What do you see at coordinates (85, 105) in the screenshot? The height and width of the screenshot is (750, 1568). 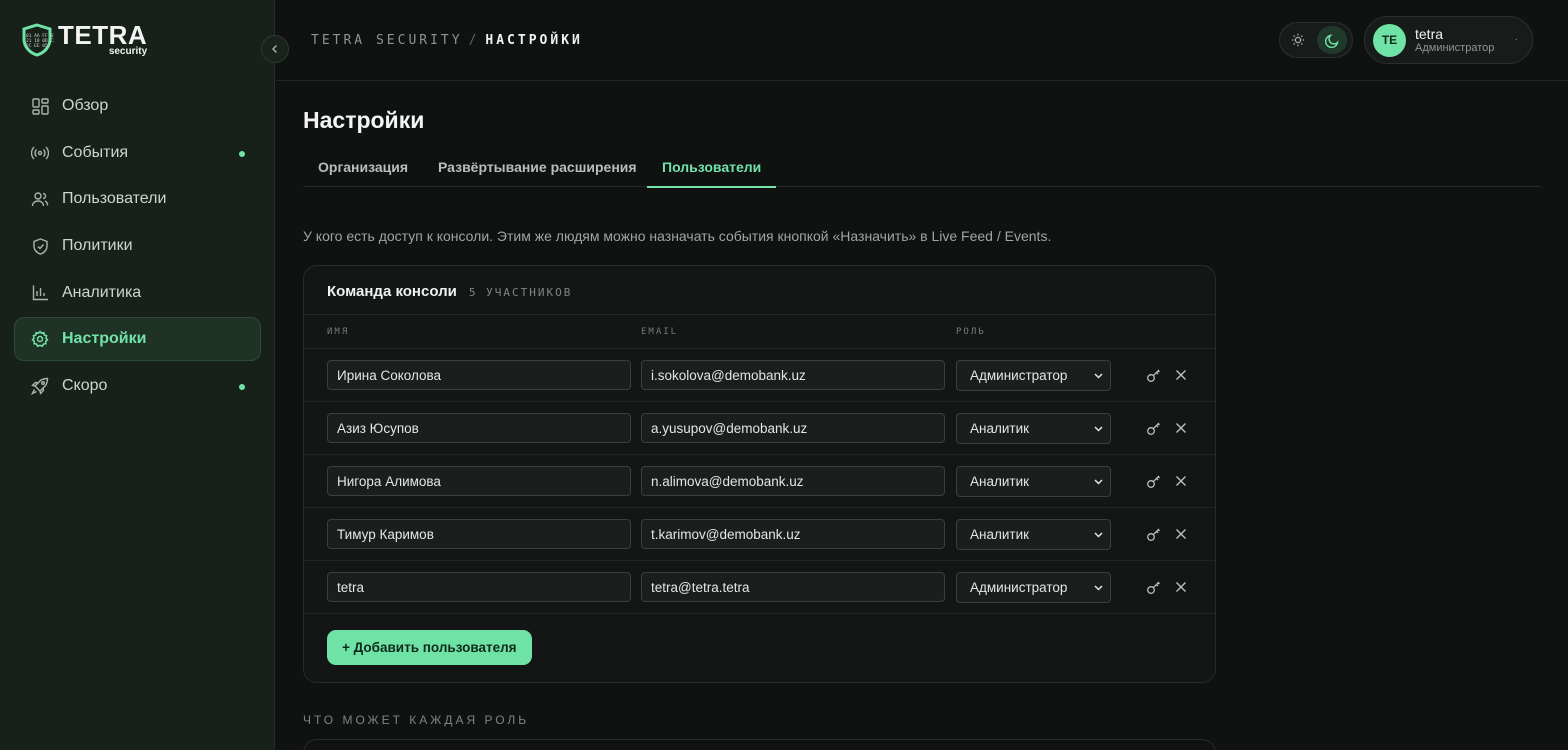 I see `sidebar-item-label: Обзор` at bounding box center [85, 105].